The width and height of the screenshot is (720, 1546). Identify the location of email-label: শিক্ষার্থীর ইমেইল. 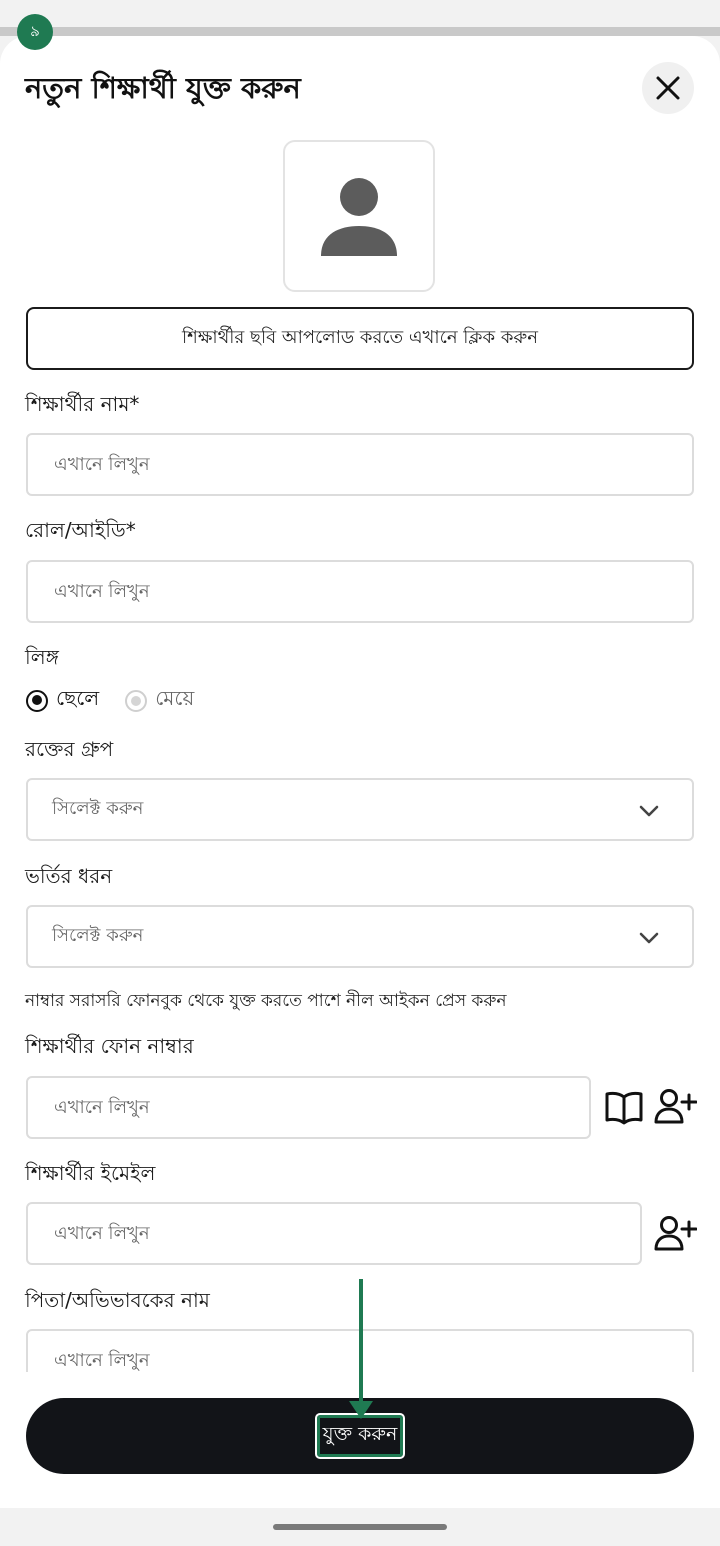
(90, 1173).